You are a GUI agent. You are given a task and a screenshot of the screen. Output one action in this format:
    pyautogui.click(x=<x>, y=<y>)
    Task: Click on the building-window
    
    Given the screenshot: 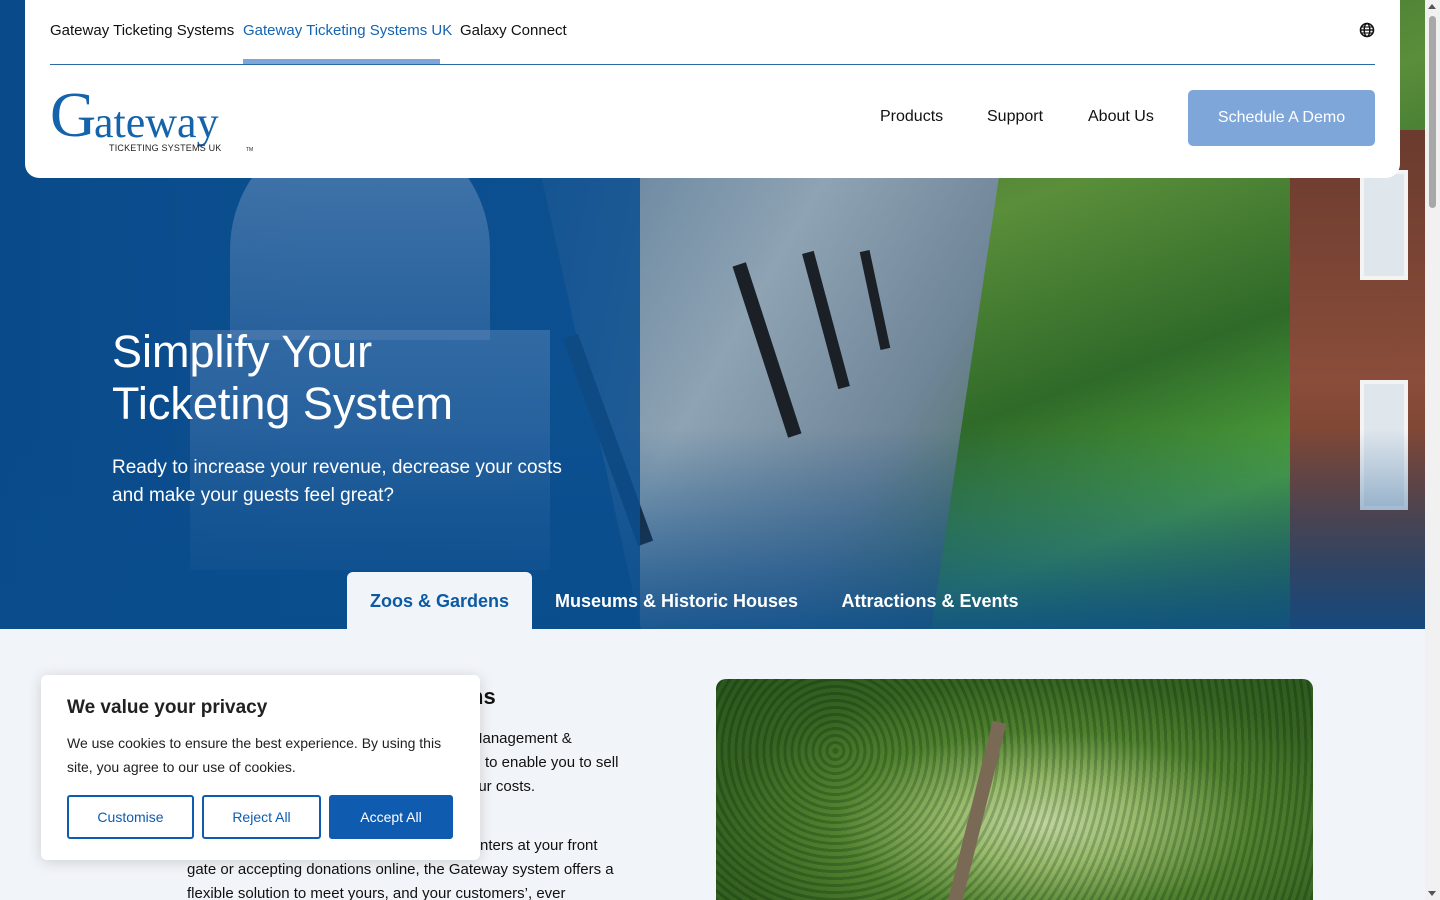 What is the action you would take?
    pyautogui.click(x=1384, y=225)
    